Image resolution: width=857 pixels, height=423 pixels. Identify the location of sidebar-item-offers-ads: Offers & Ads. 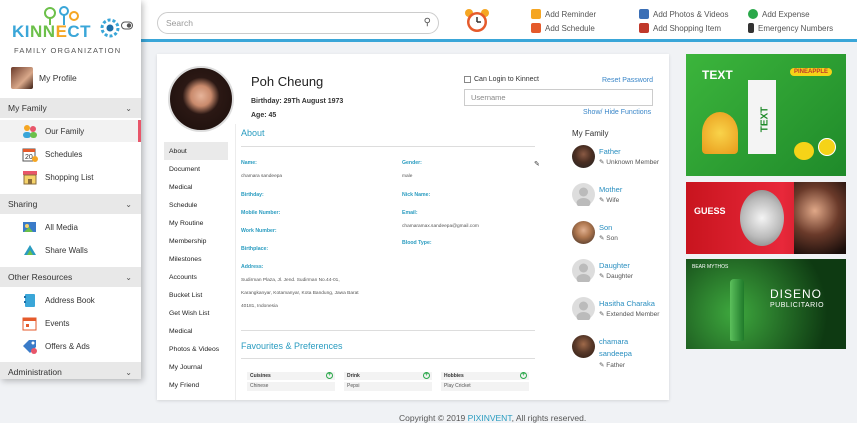
(70, 346).